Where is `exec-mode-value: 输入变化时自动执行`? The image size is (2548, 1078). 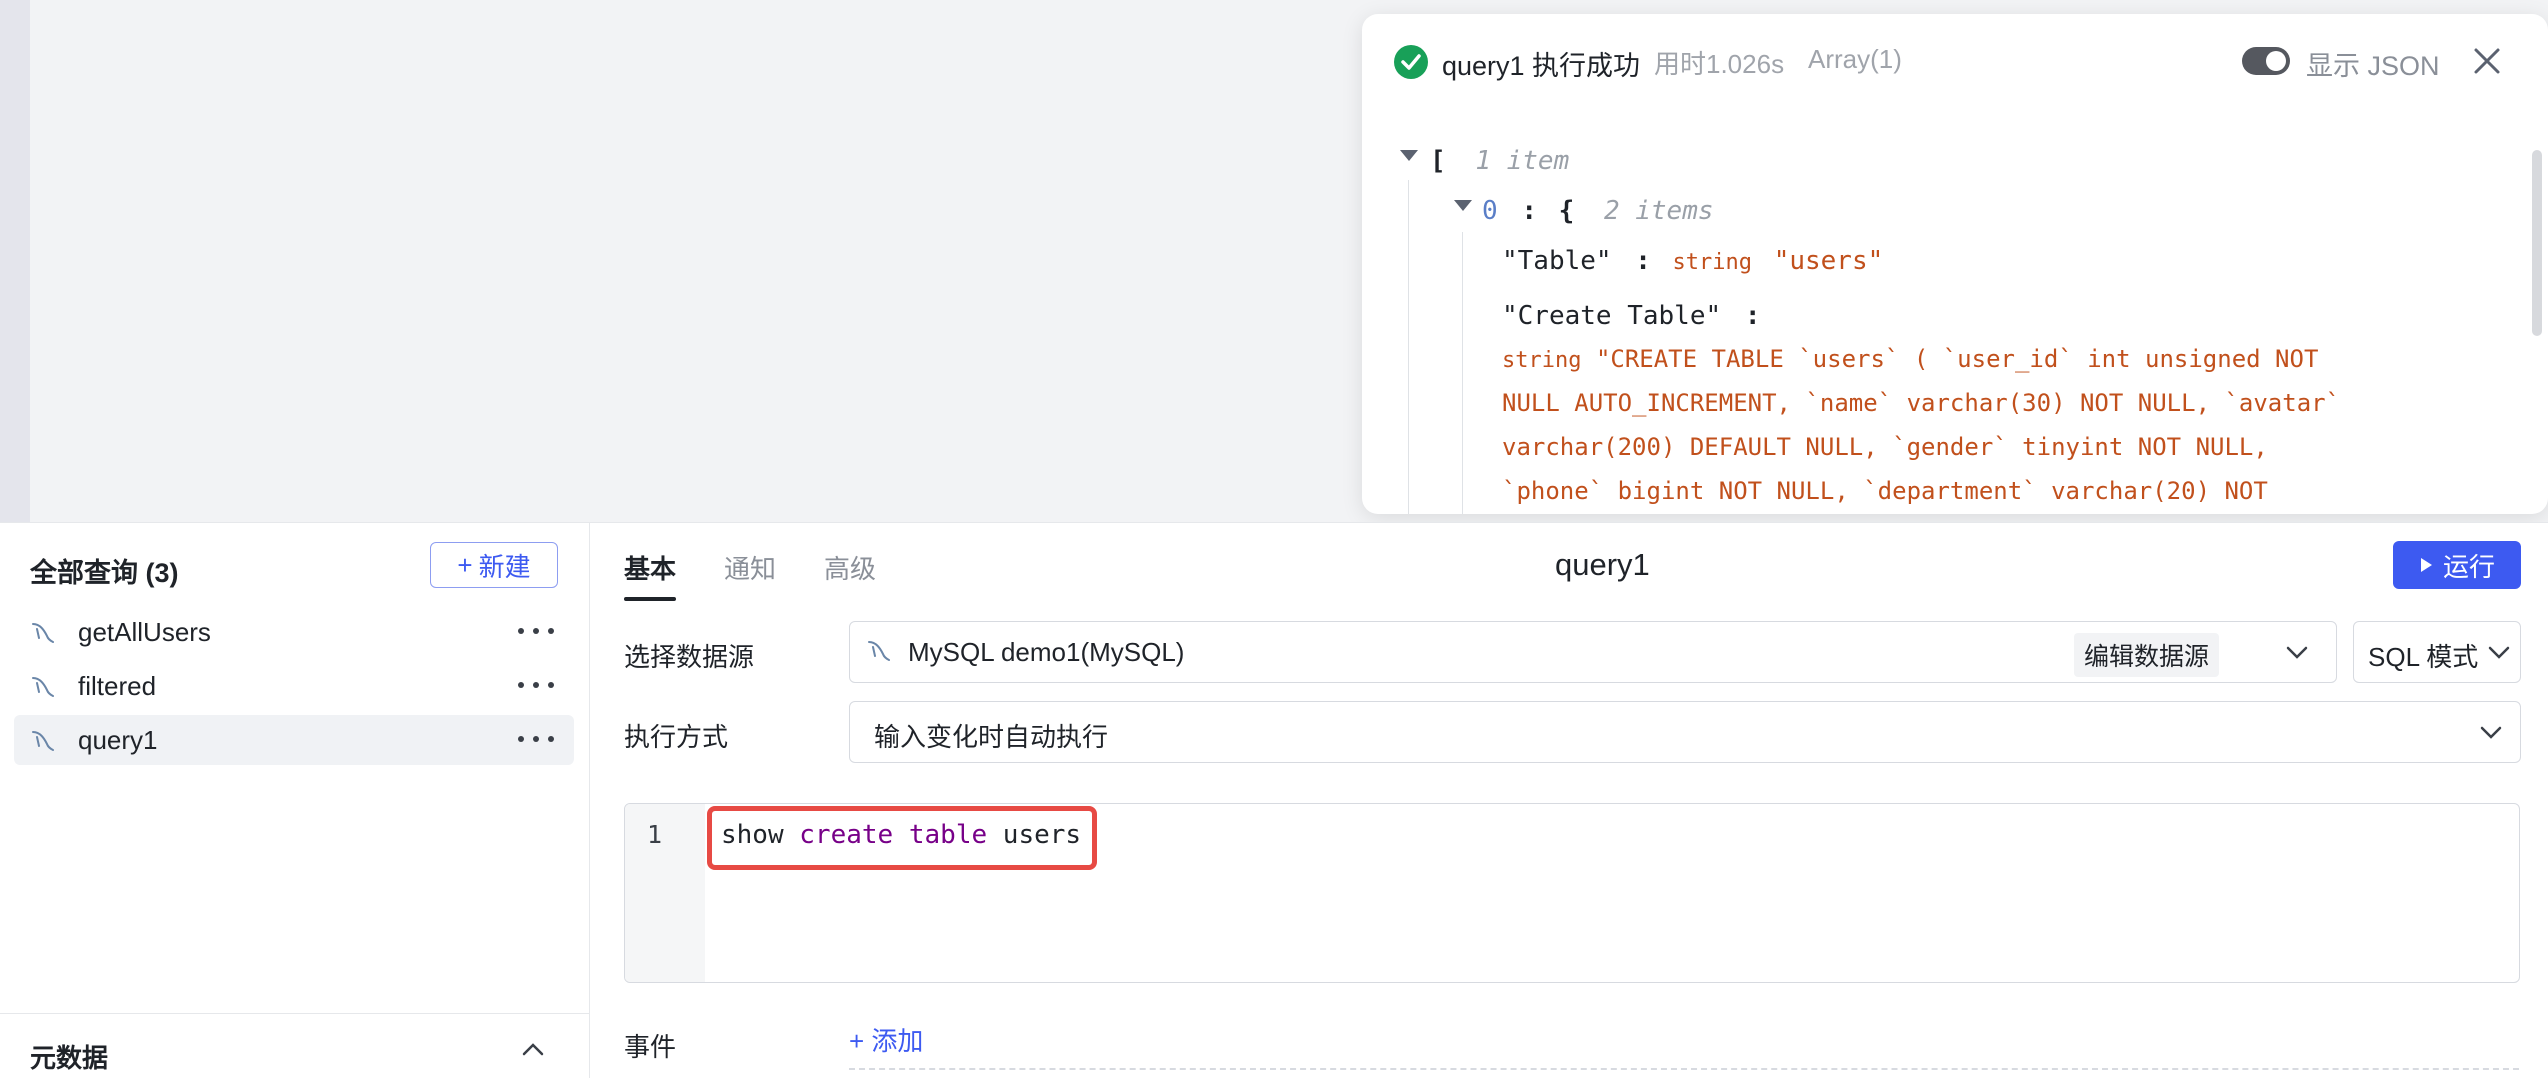
exec-mode-value: 输入变化时自动执行 is located at coordinates (991, 737).